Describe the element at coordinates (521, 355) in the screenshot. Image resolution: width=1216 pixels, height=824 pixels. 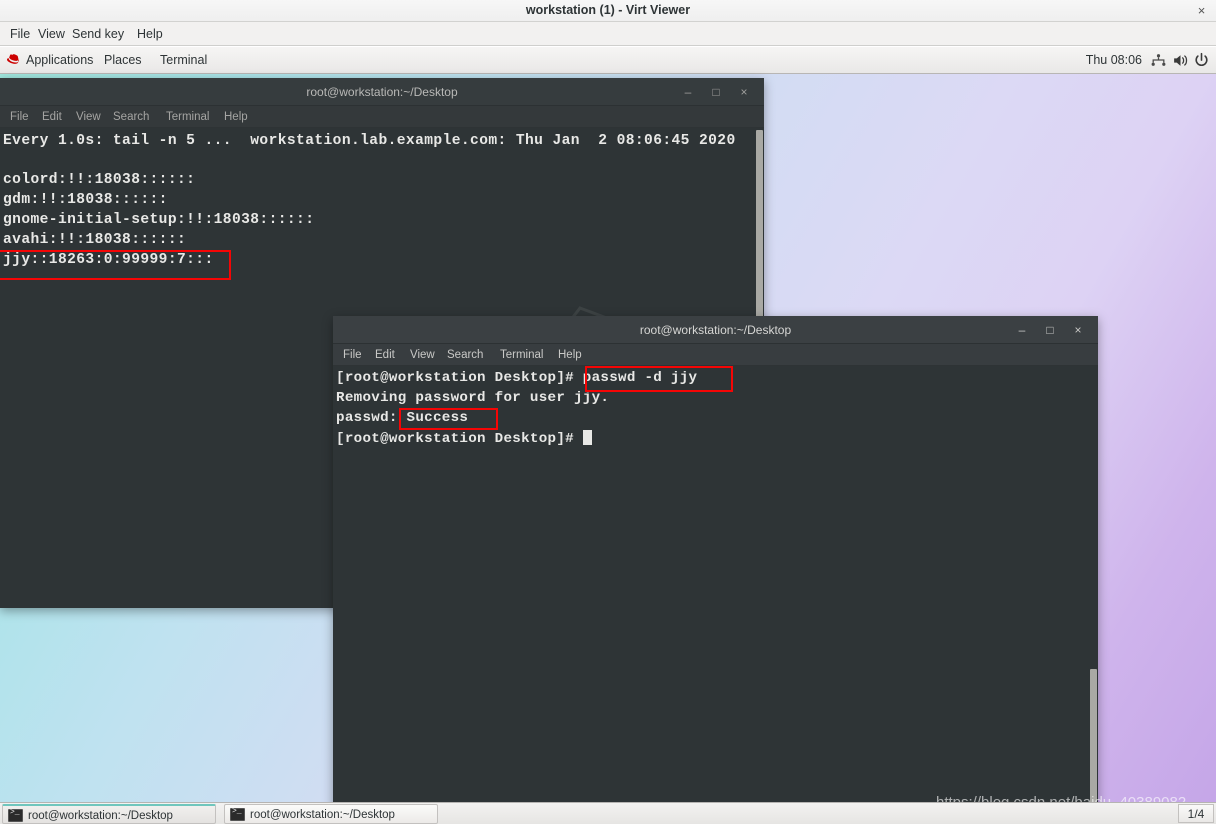
I see `terminal-2-menu-terminal: Terminal` at that location.